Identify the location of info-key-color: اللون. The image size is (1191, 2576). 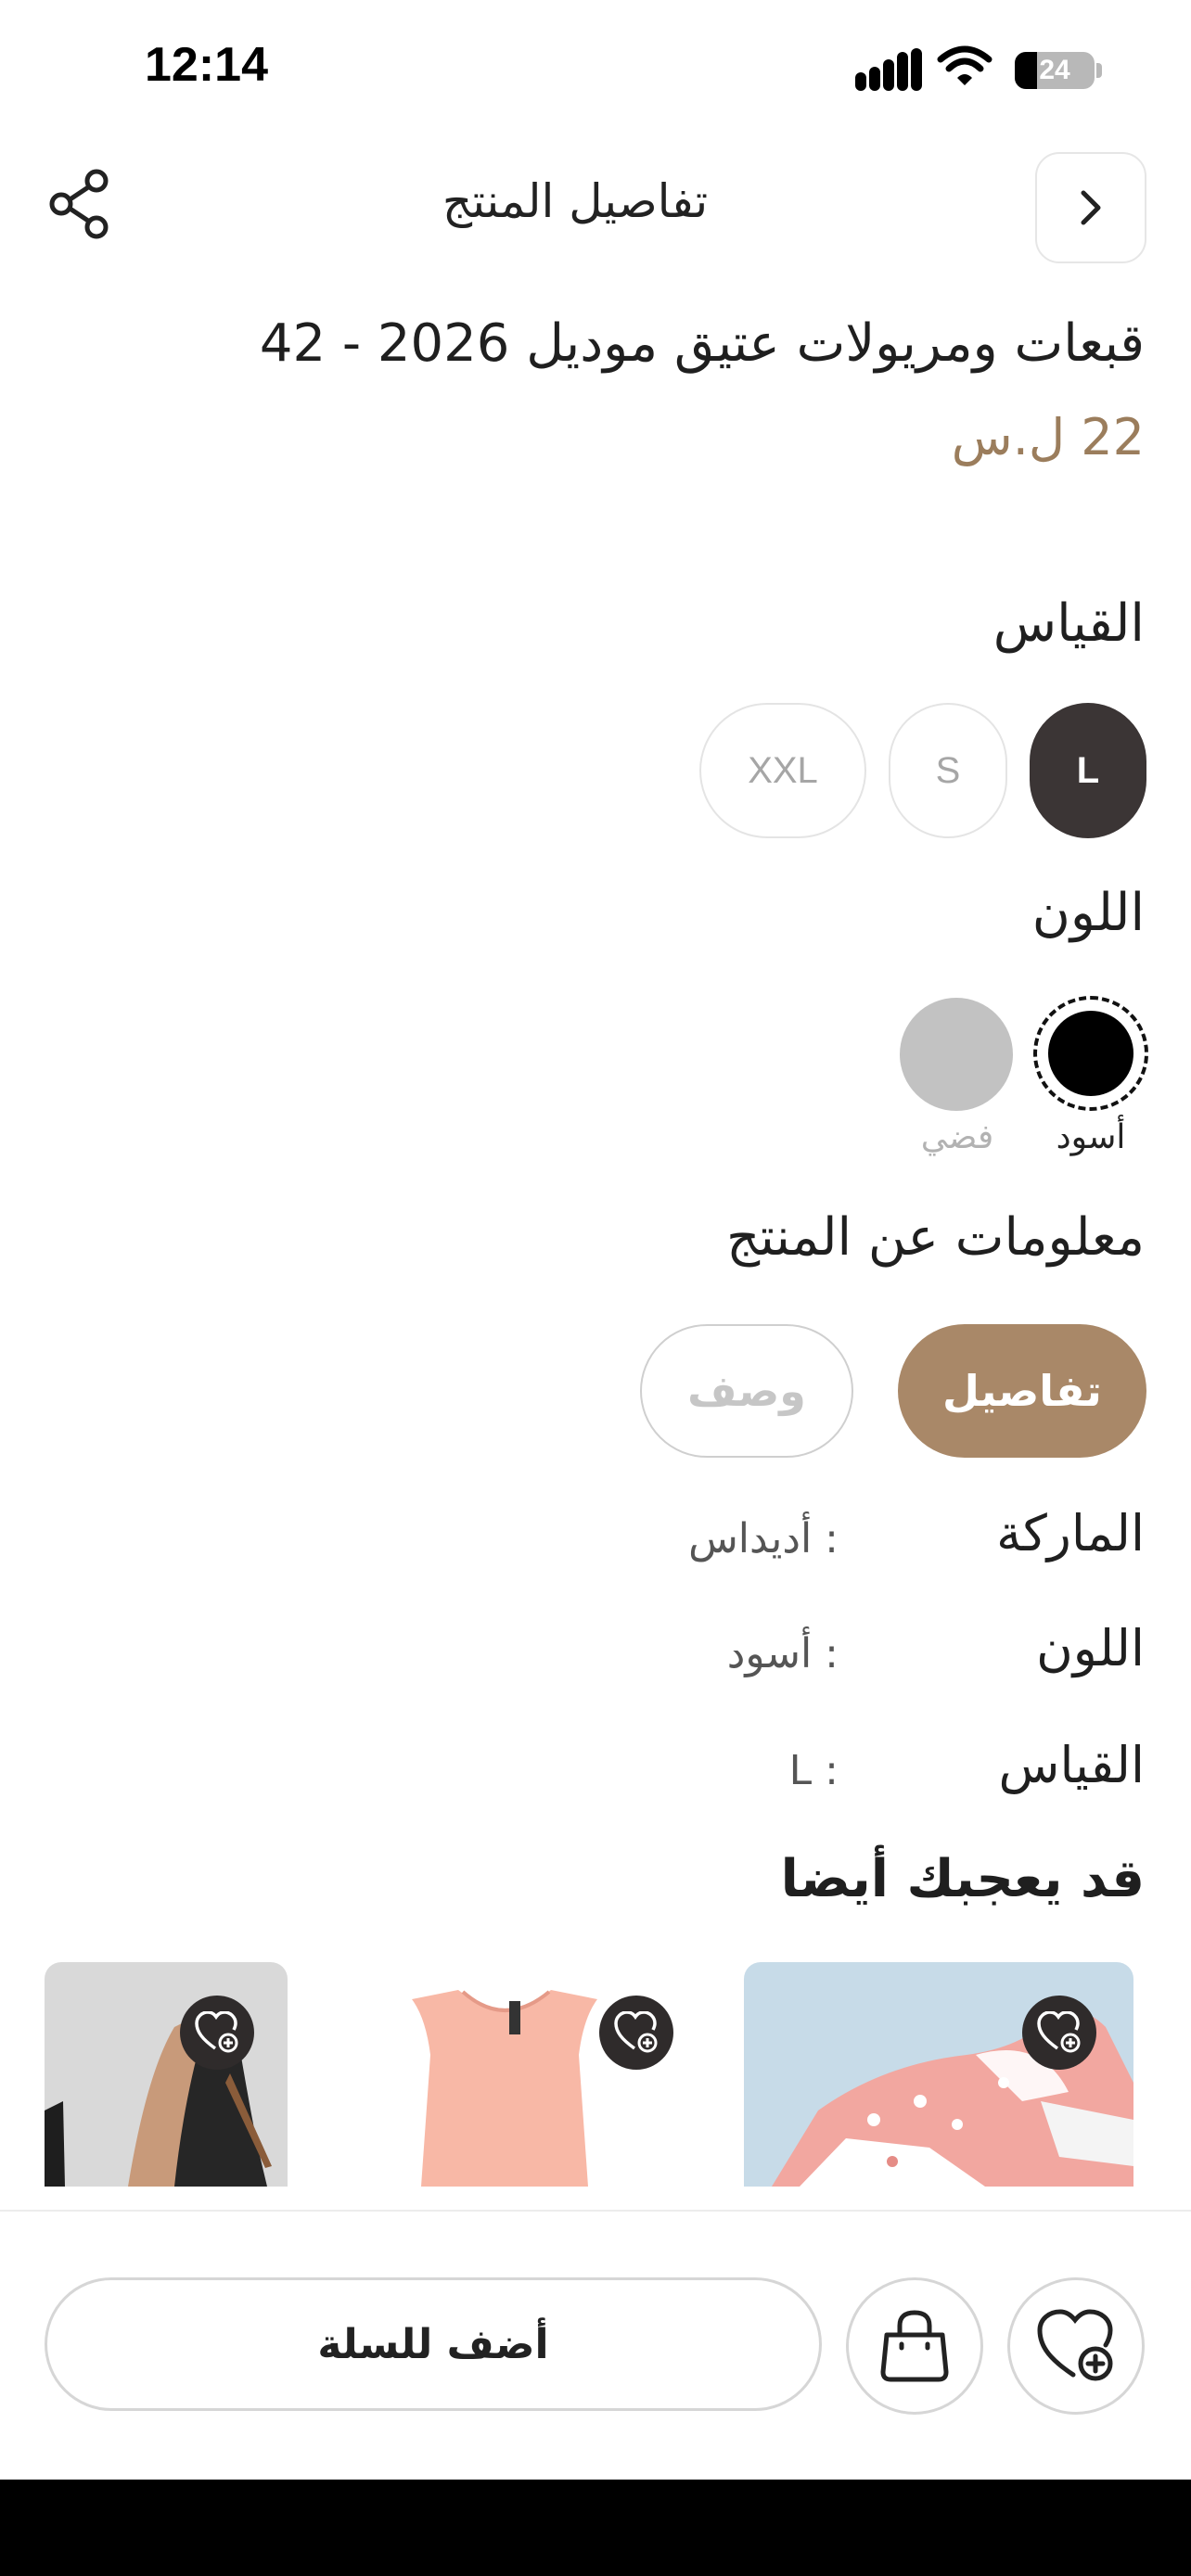
(1090, 1648).